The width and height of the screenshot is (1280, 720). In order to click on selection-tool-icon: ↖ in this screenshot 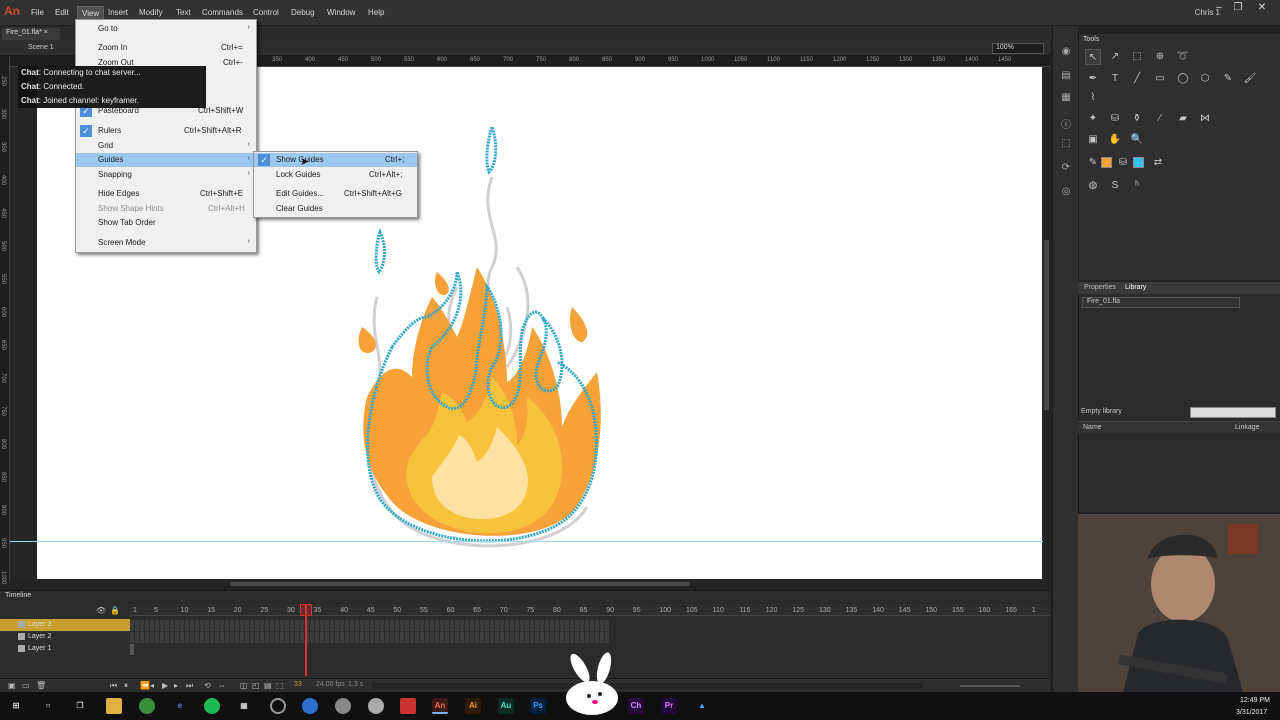, I will do `click(1093, 57)`.